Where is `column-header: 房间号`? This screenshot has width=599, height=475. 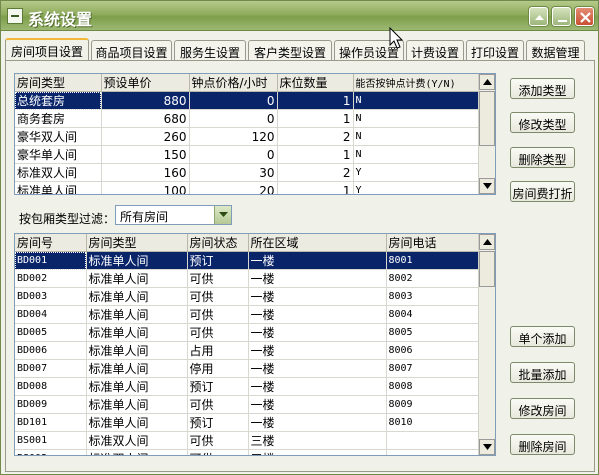 column-header: 房间号 is located at coordinates (51, 243).